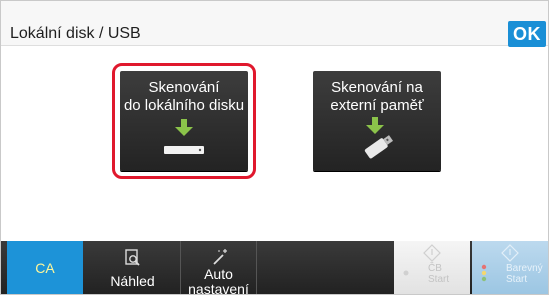  Describe the element at coordinates (184, 136) in the screenshot. I see `download-to-disk-icon` at that location.